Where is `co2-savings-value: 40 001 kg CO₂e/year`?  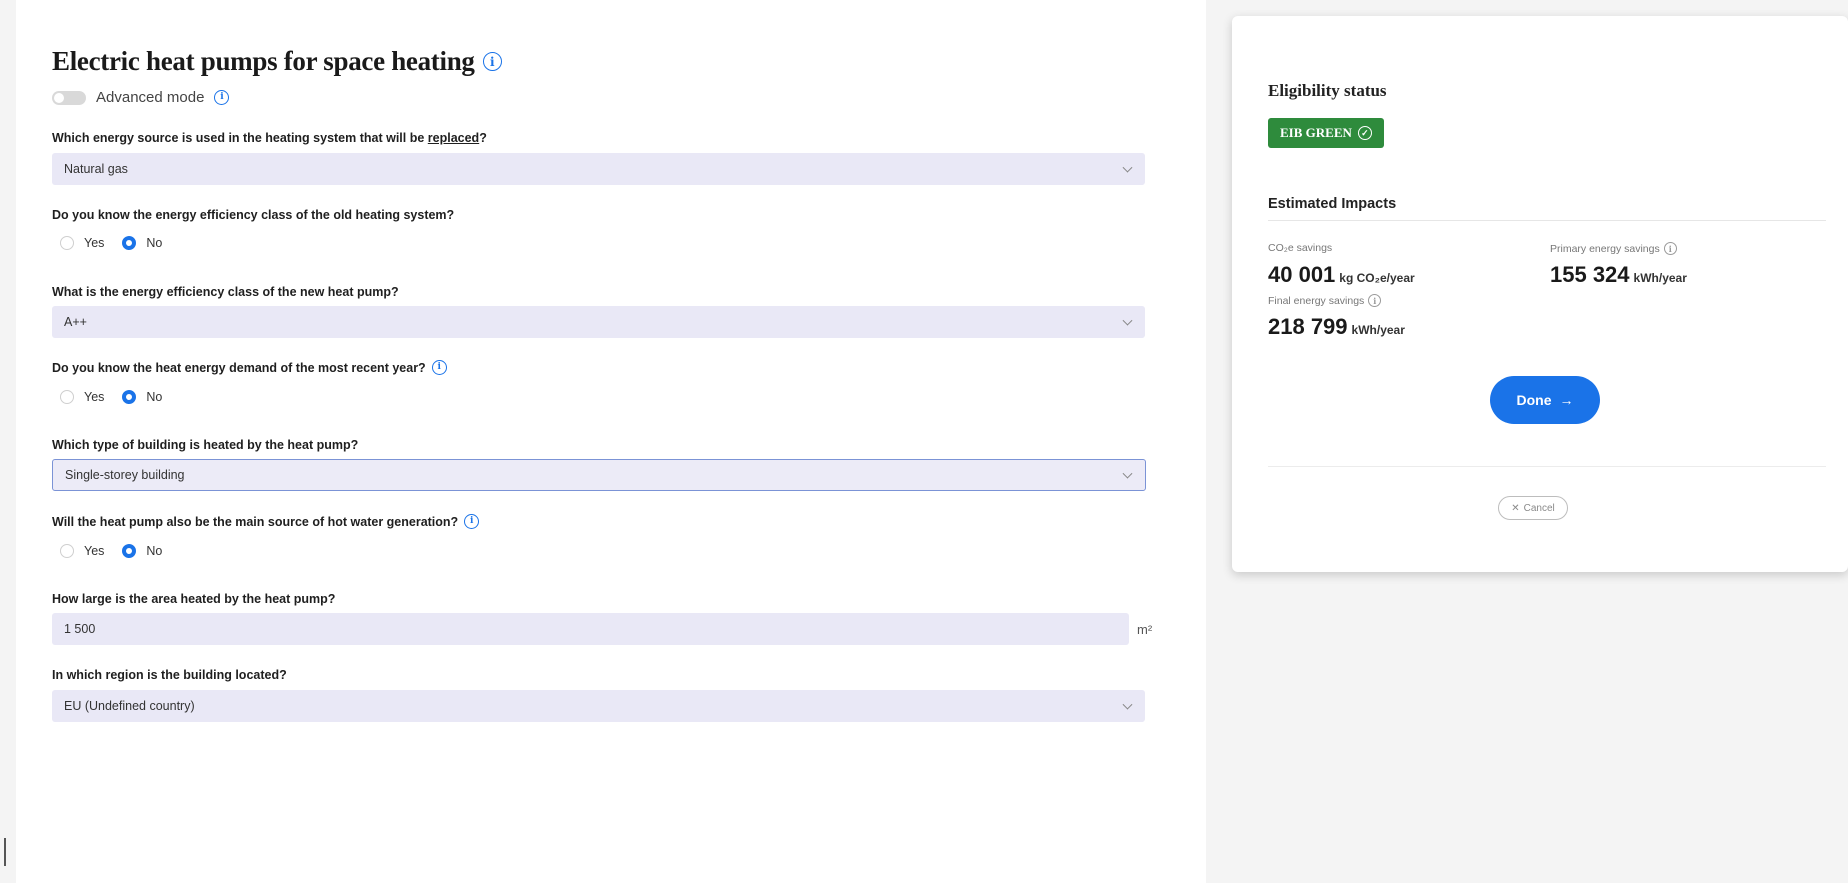 co2-savings-value: 40 001 kg CO₂e/year is located at coordinates (1341, 275).